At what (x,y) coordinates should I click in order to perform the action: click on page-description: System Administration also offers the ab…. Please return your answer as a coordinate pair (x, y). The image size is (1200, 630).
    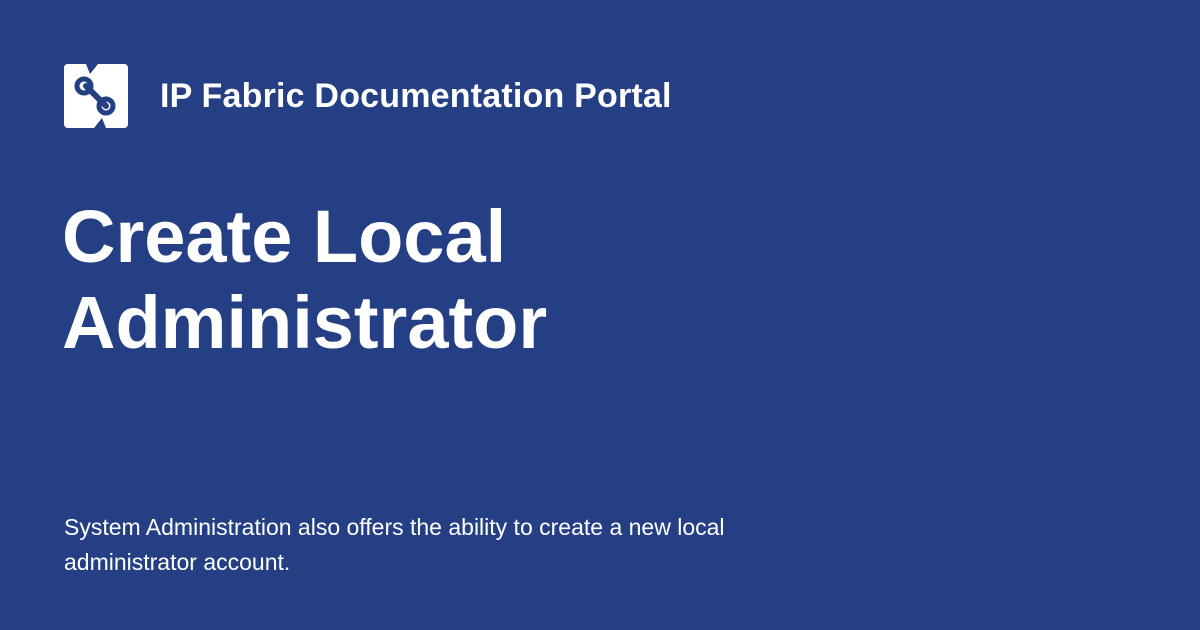
    Looking at the image, I should click on (394, 544).